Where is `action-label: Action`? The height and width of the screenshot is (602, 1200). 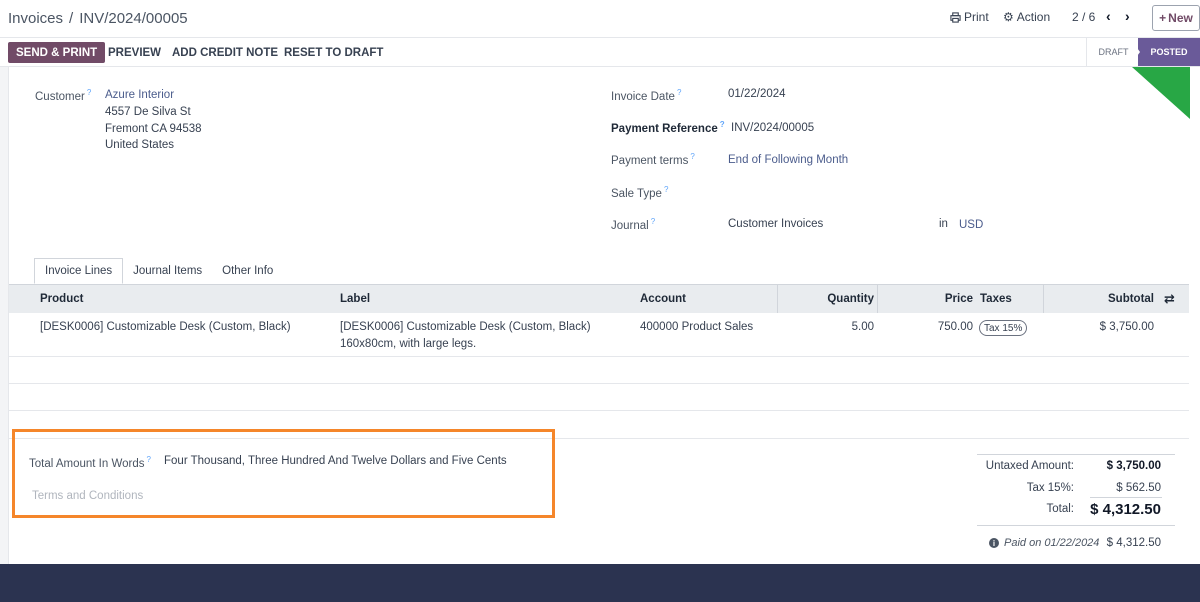 action-label: Action is located at coordinates (1033, 17).